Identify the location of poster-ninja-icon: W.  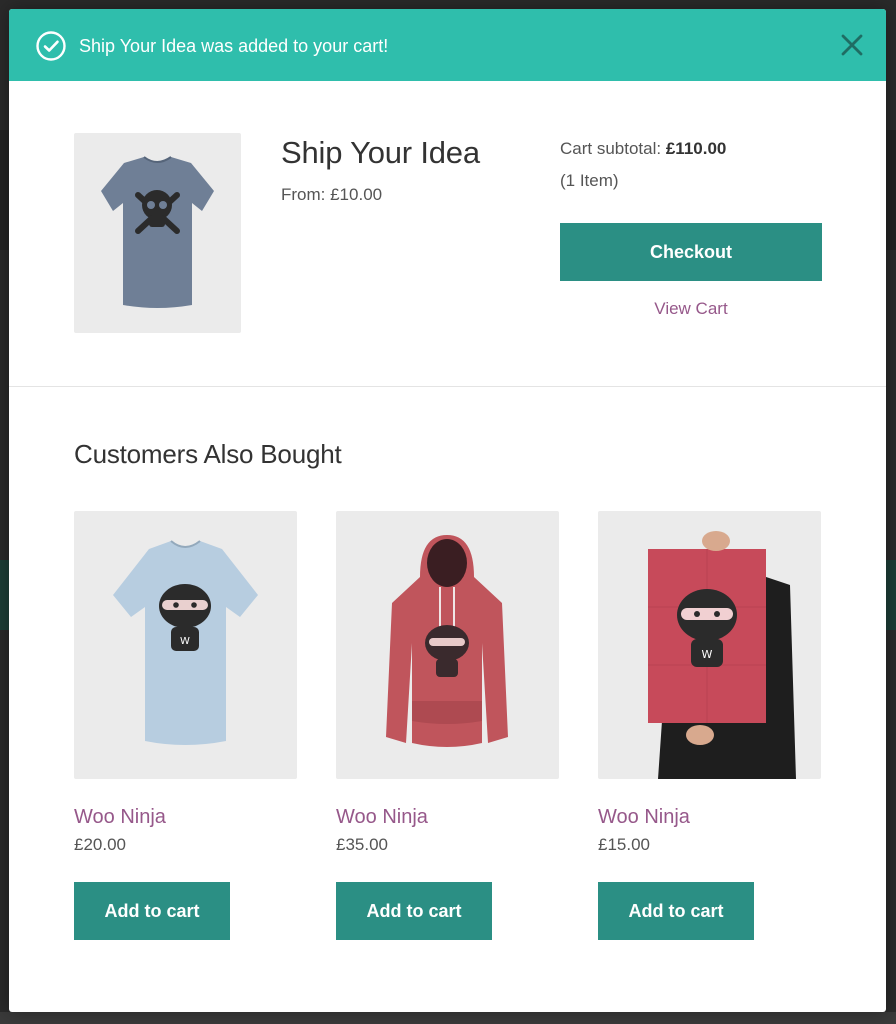
(722, 655).